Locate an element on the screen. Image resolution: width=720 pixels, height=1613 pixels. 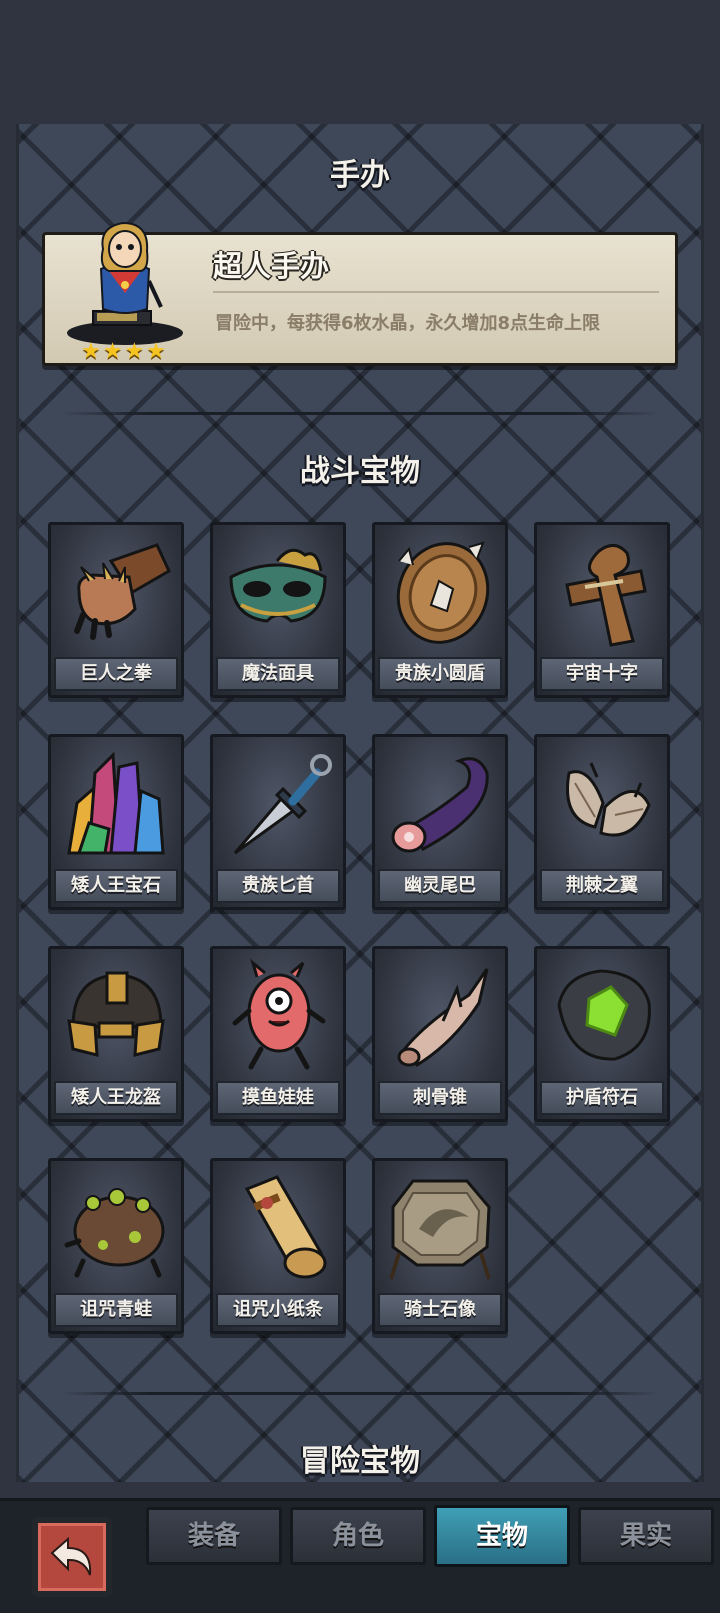
bone-spike-icon is located at coordinates (443, 1017).